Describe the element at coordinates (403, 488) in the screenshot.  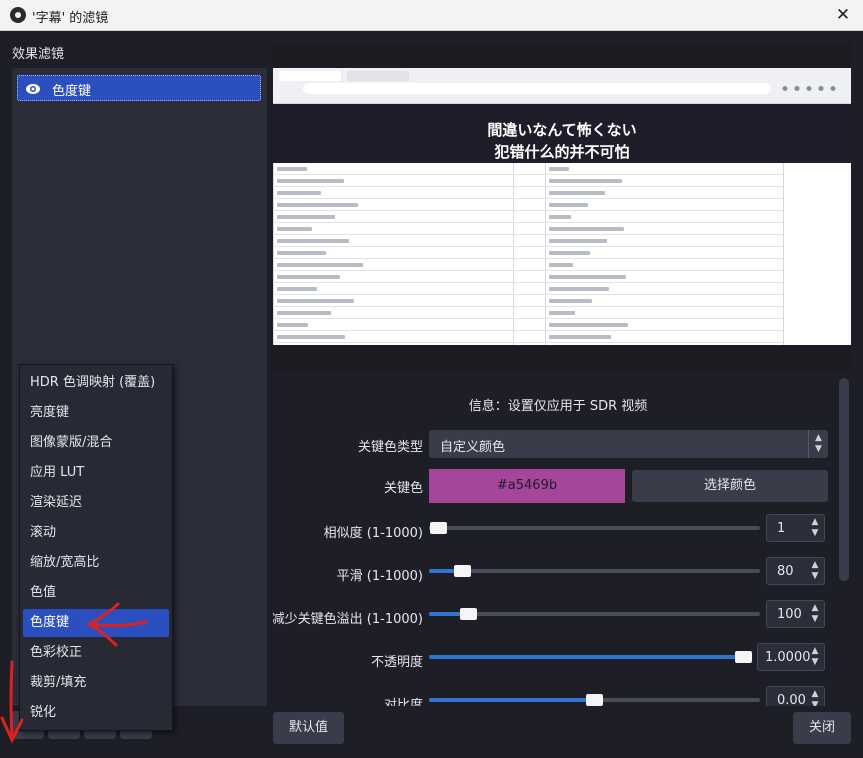
I see `key-color-label: 关键色` at that location.